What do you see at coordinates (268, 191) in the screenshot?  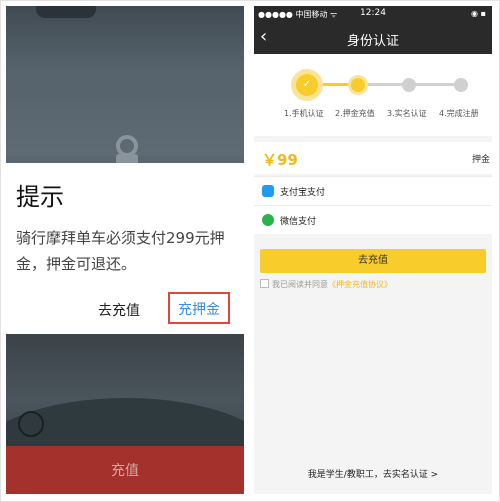 I see `alipay-icon` at bounding box center [268, 191].